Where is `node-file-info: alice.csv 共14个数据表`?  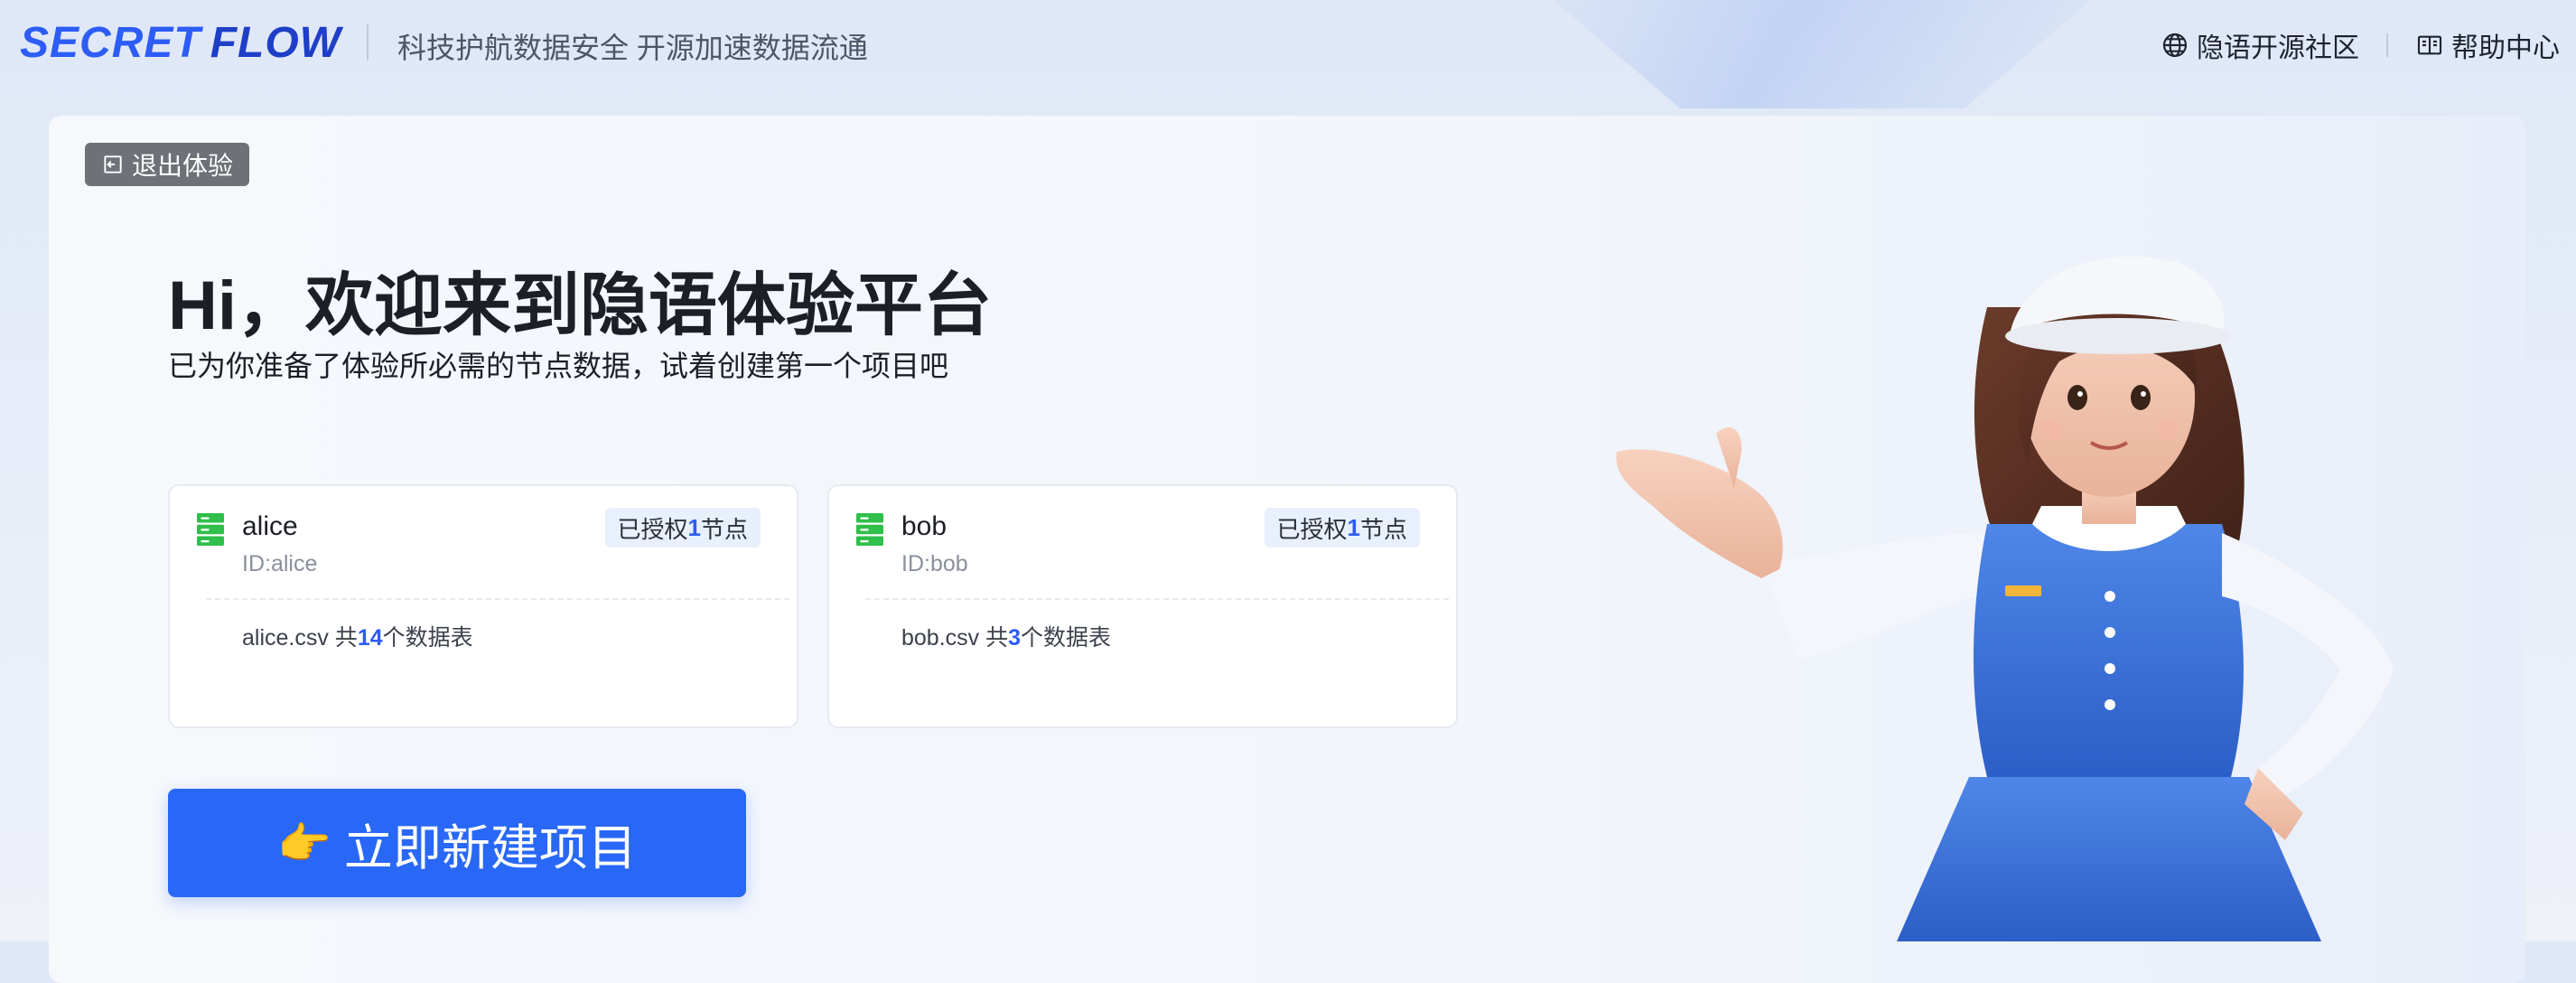 node-file-info: alice.csv 共14个数据表 is located at coordinates (357, 638).